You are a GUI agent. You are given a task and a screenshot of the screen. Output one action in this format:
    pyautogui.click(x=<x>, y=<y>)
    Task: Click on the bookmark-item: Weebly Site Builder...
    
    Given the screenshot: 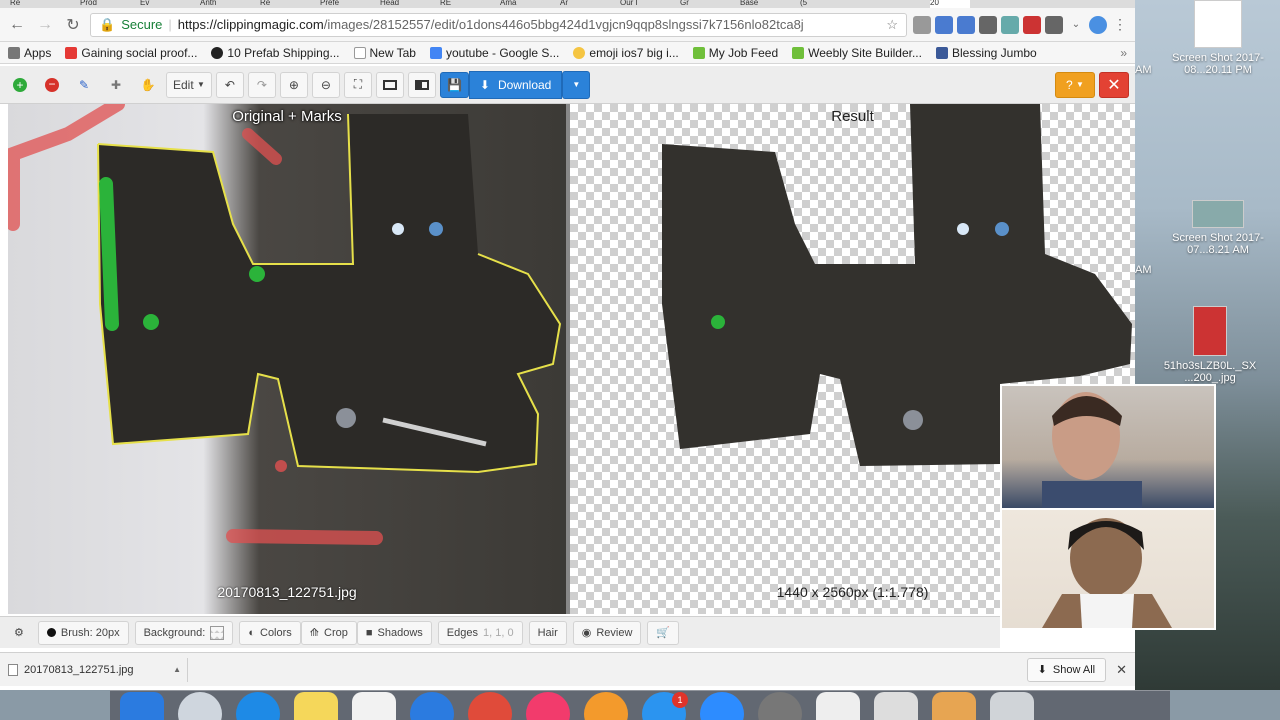 What is the action you would take?
    pyautogui.click(x=857, y=53)
    